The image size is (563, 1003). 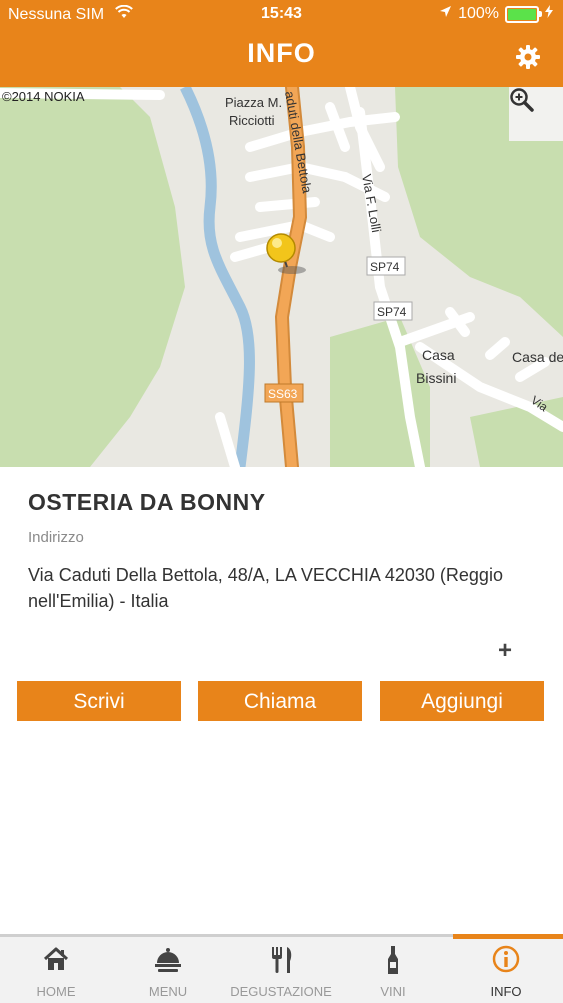 I want to click on wine-bottle-icon, so click(x=393, y=960).